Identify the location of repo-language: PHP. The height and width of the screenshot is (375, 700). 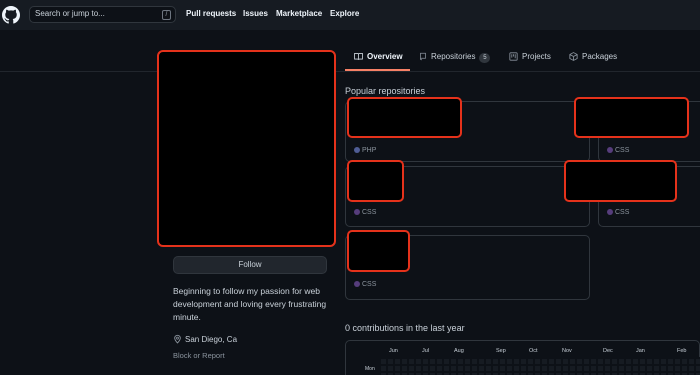
(365, 150).